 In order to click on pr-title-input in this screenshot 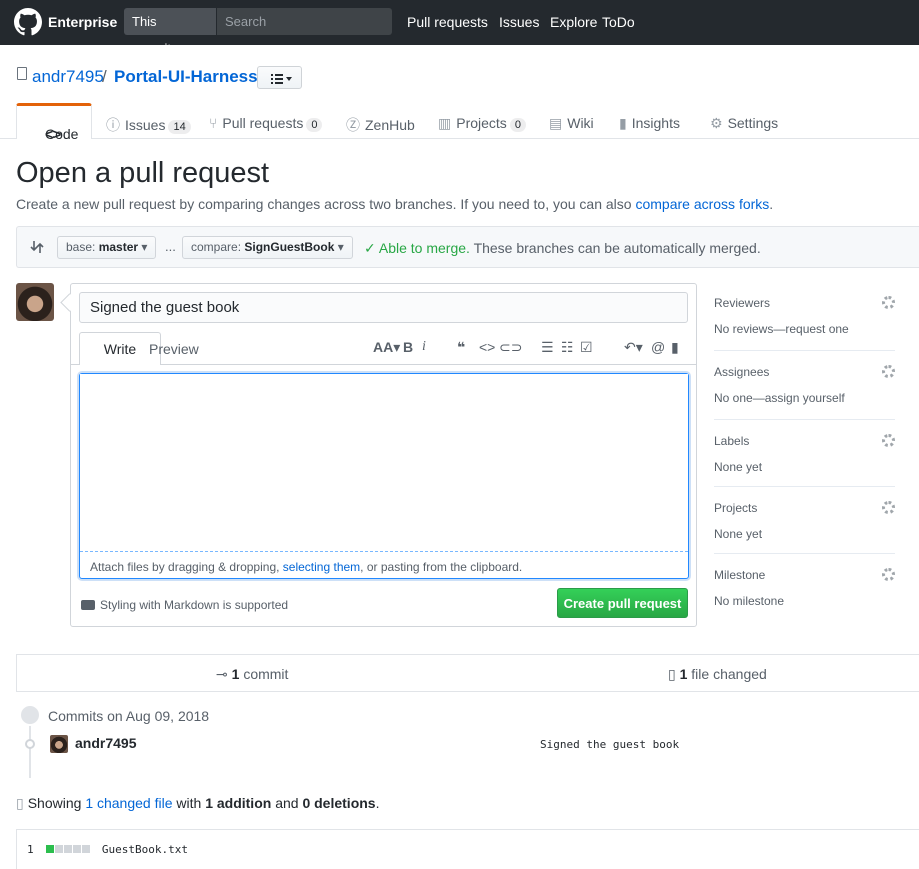, I will do `click(383, 307)`.